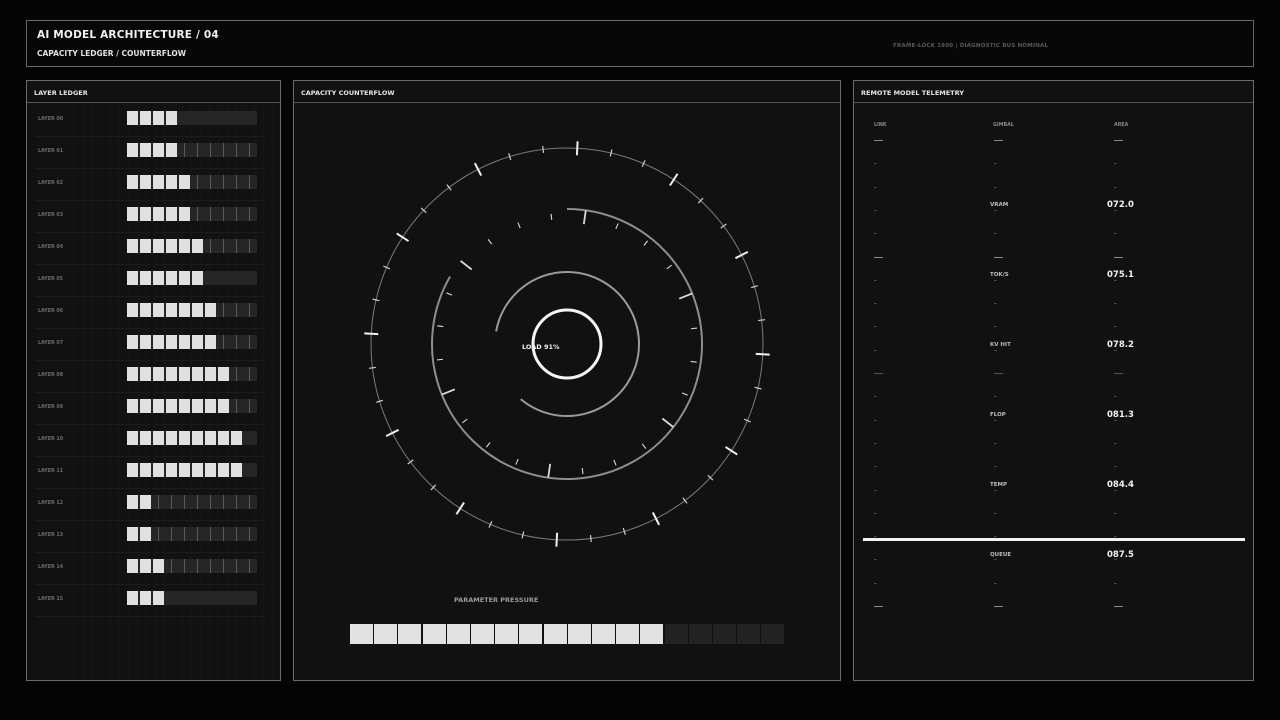 The width and height of the screenshot is (1280, 720). What do you see at coordinates (51, 567) in the screenshot?
I see `layer-label: LAYER 14` at bounding box center [51, 567].